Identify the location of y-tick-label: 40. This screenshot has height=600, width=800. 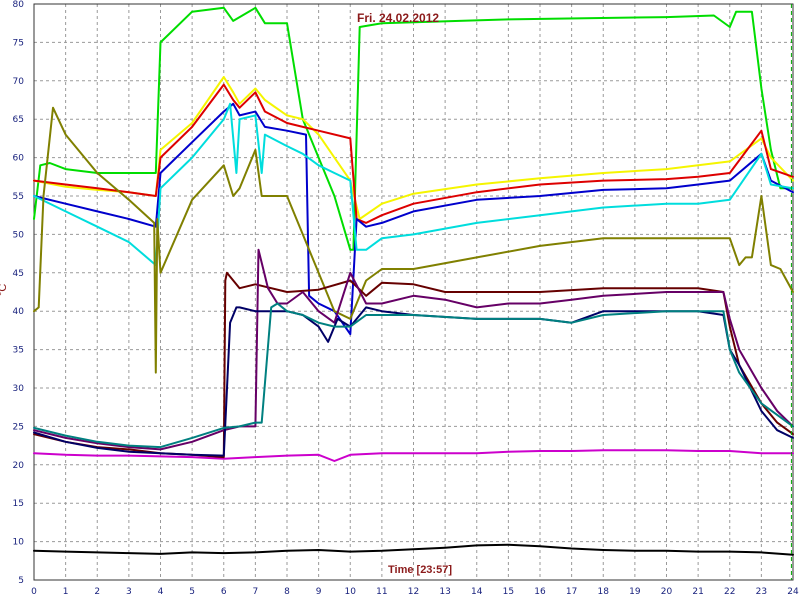
(19, 312).